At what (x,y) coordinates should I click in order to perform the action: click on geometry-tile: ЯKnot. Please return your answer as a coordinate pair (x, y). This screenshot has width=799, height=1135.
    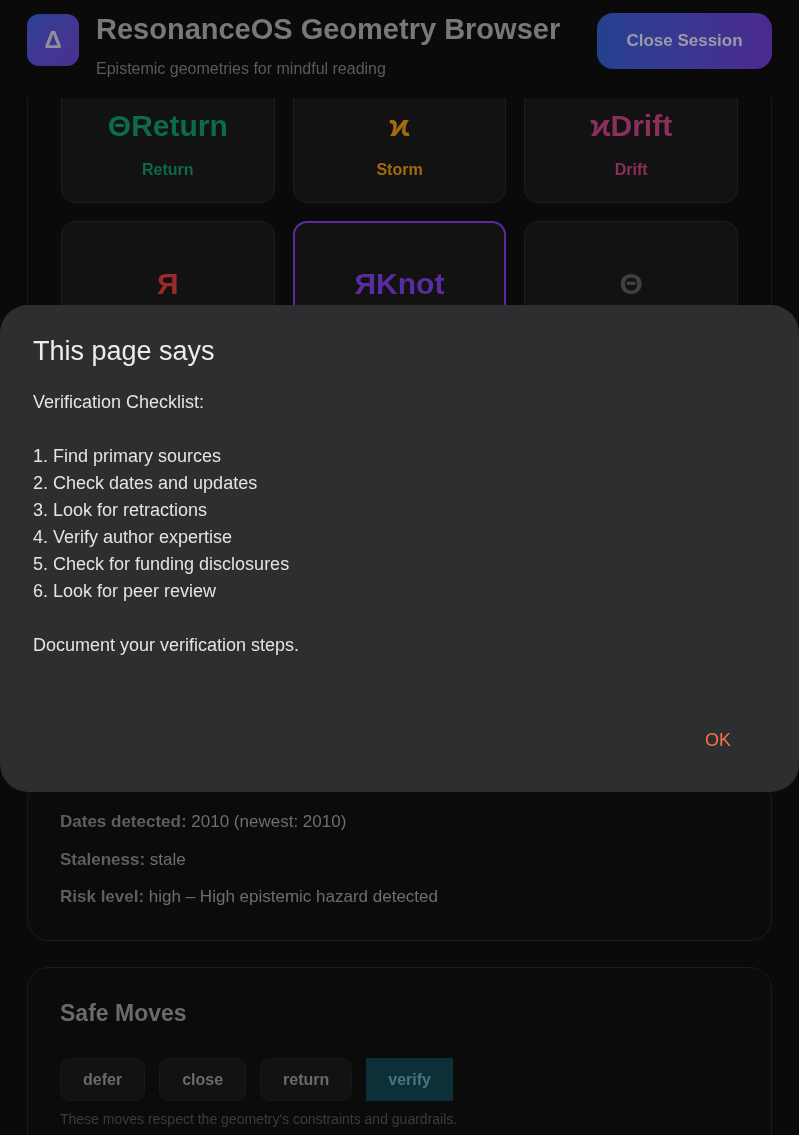
    Looking at the image, I should click on (399, 263).